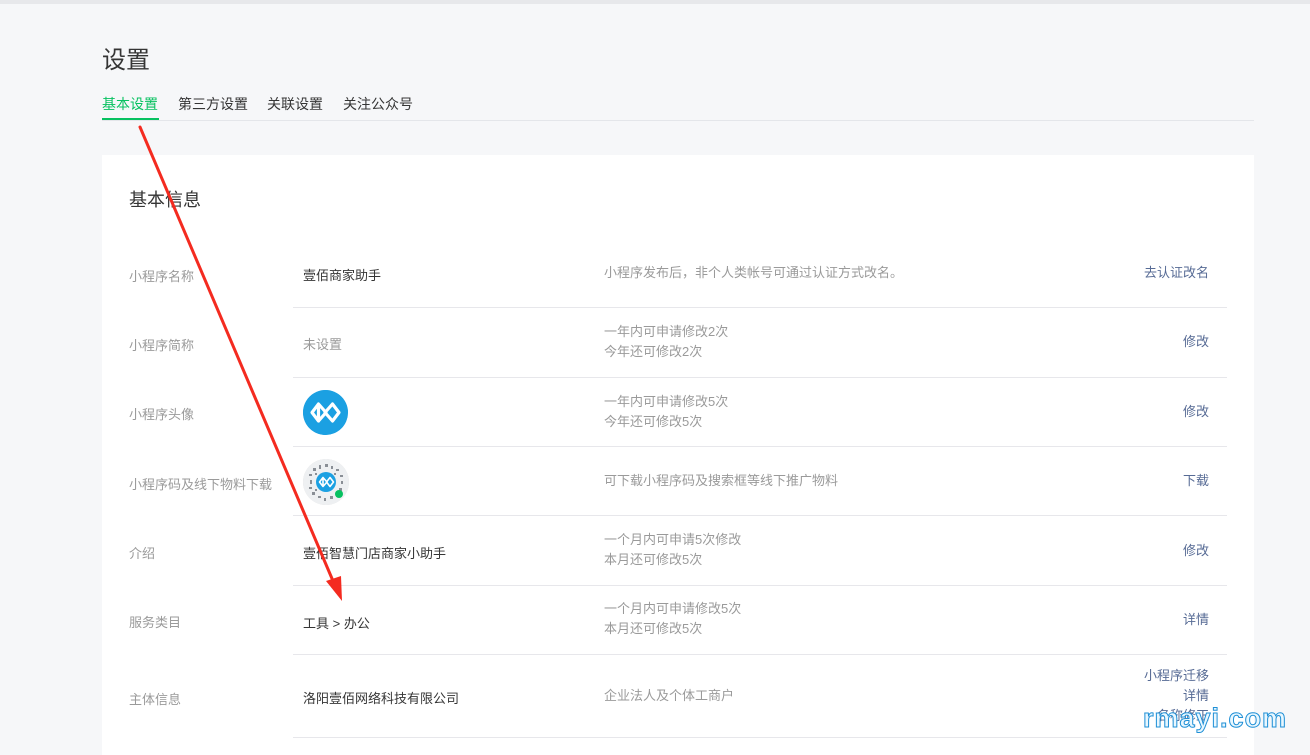 The height and width of the screenshot is (755, 1310). I want to click on row-value: 壹佰智慧门店商家小助手, so click(375, 553).